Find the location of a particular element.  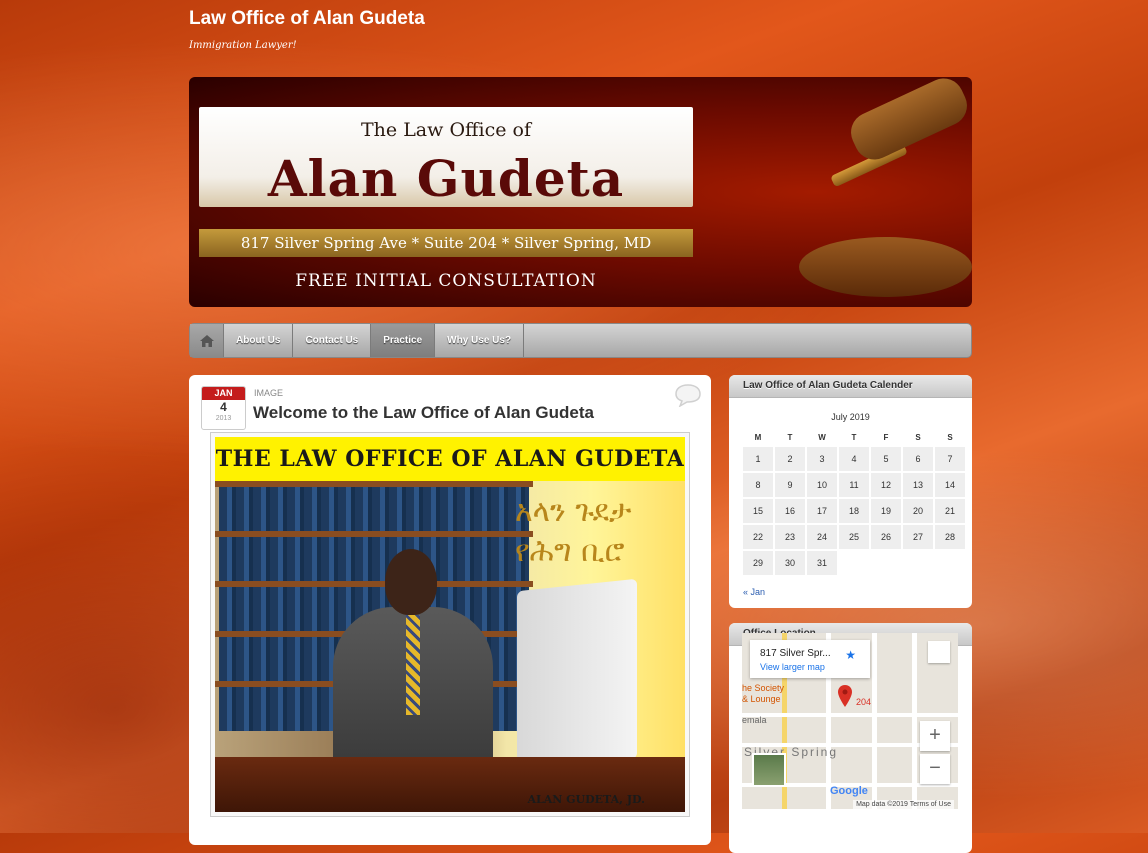

site-title: Law Office of Alan Gudeta is located at coordinates (307, 19).